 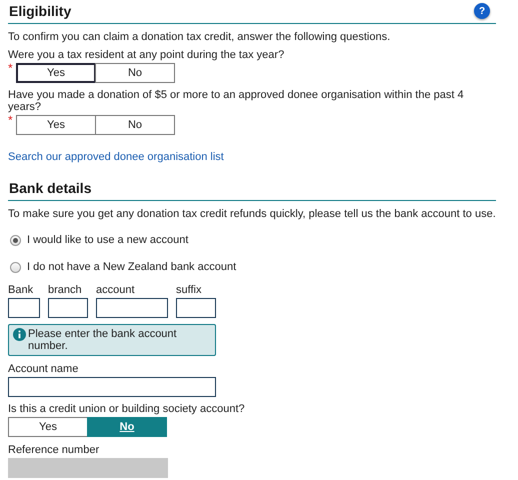 I want to click on info-icon, so click(x=19, y=334).